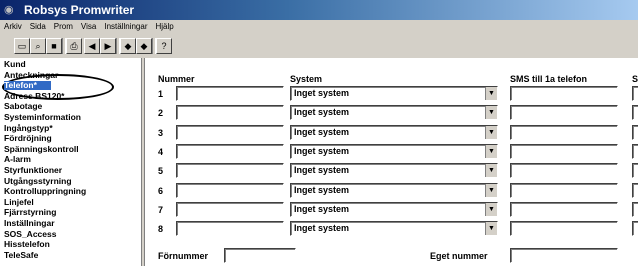 This screenshot has width=638, height=266. I want to click on fornummer-label: Förnummer, so click(183, 256).